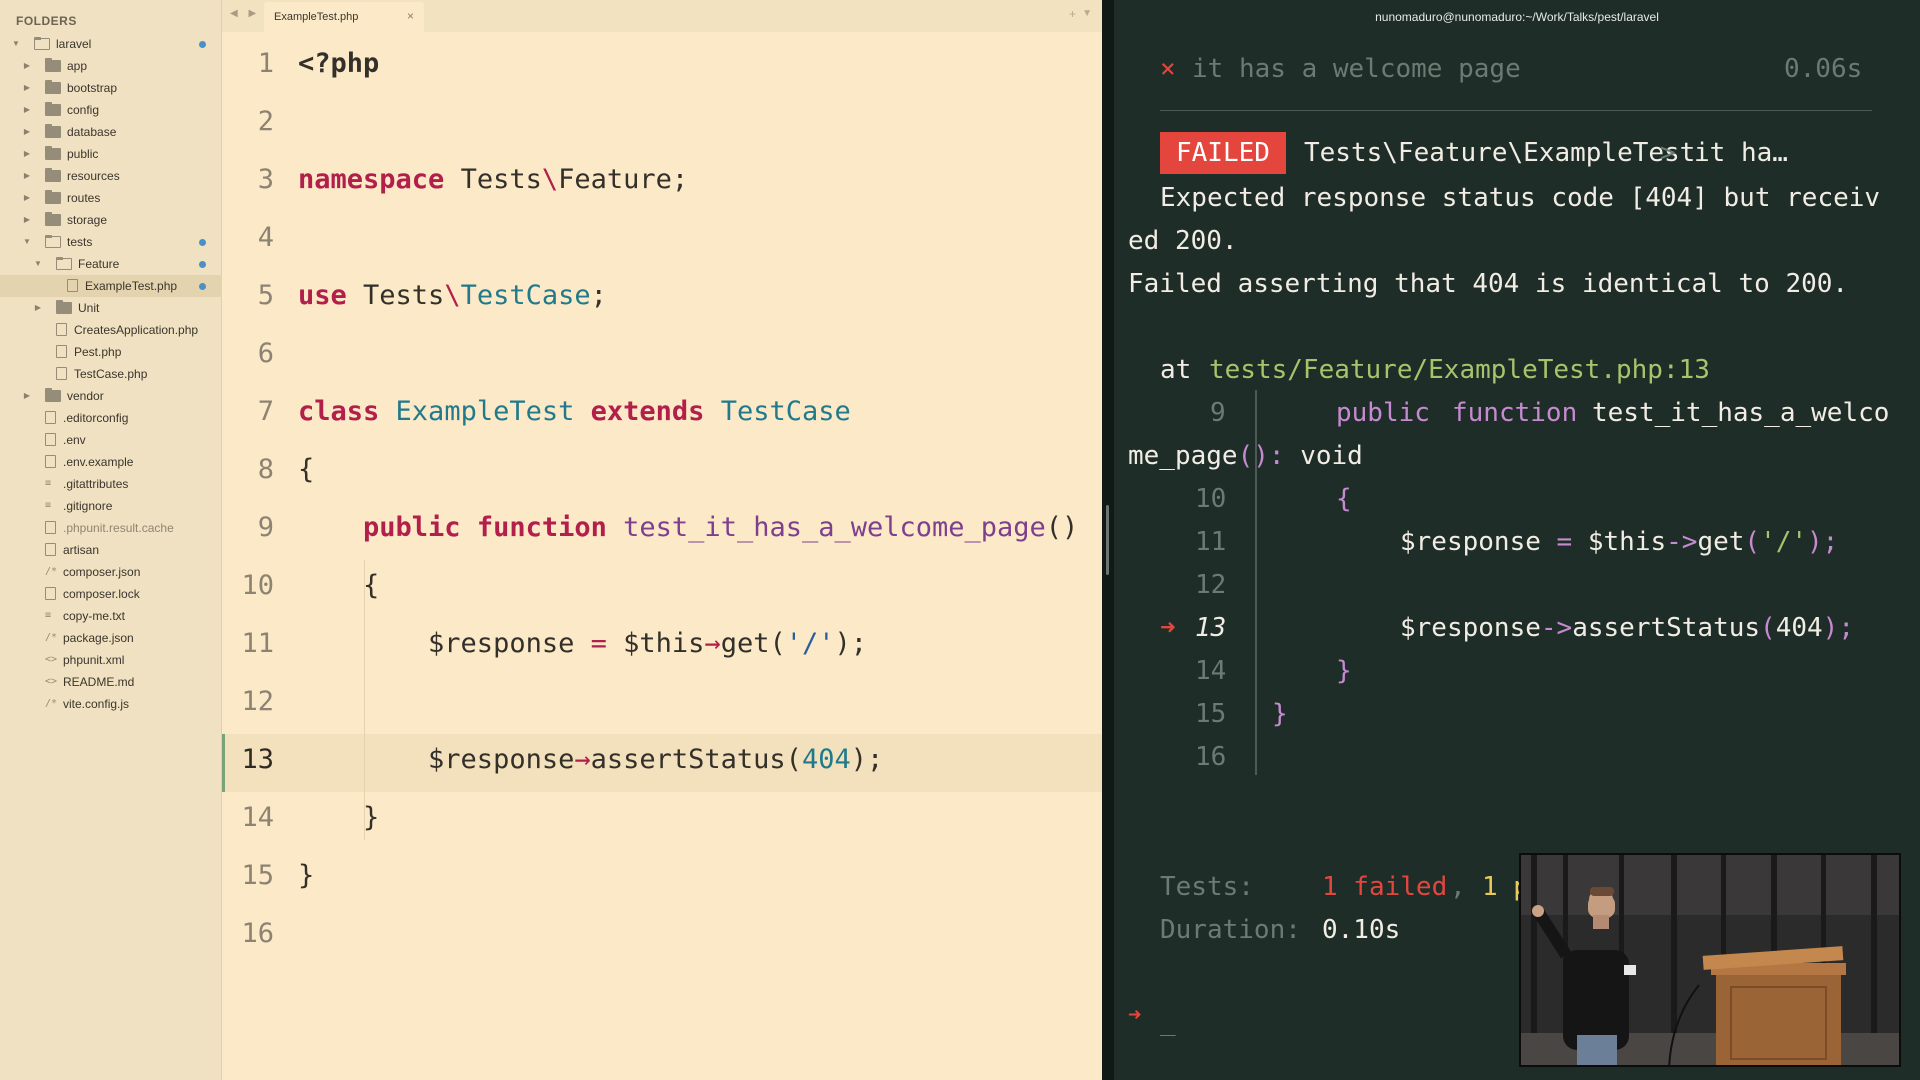  What do you see at coordinates (111, 352) in the screenshot?
I see `tree-file: Pest.php` at bounding box center [111, 352].